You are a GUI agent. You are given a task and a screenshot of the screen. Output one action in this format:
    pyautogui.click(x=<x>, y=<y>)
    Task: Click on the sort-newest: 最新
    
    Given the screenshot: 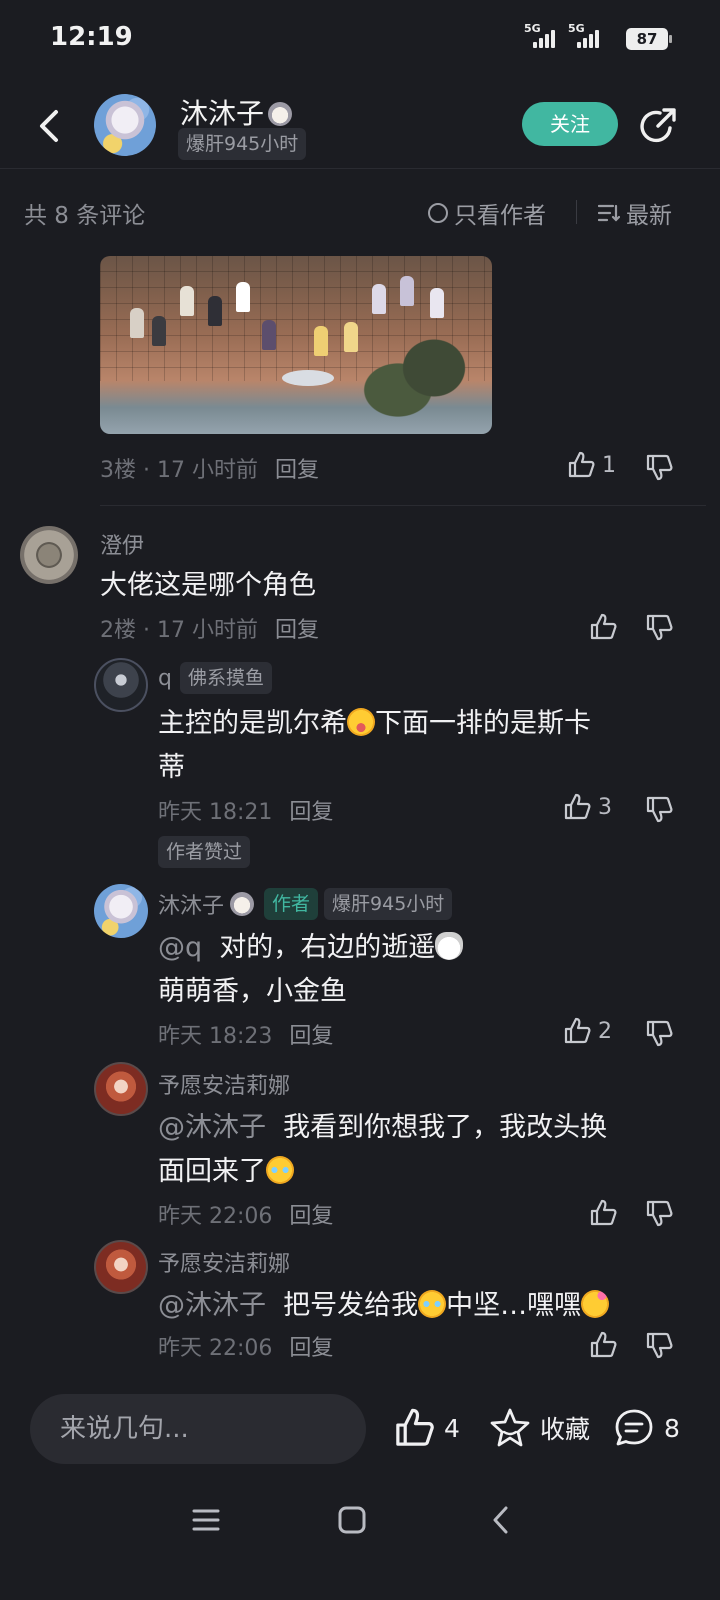 What is the action you would take?
    pyautogui.click(x=635, y=213)
    